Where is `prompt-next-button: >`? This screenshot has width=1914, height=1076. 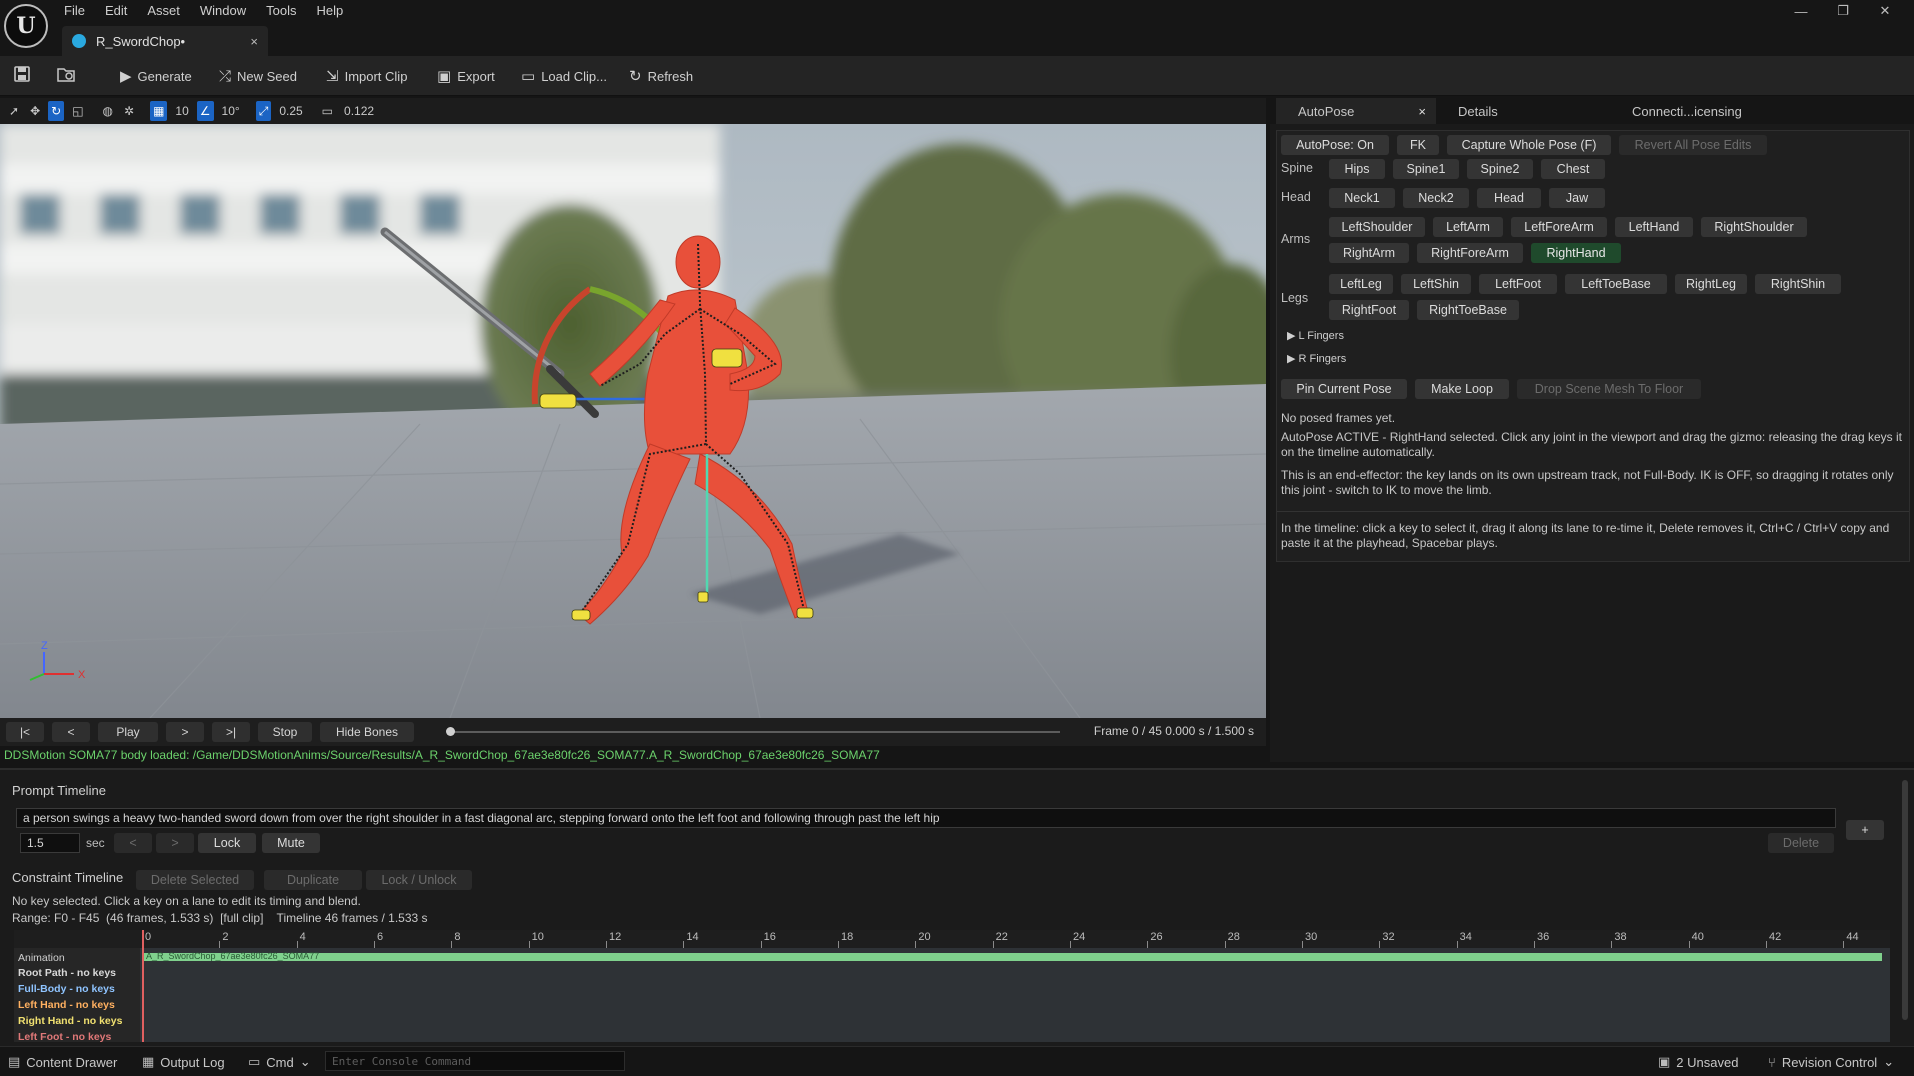
prompt-next-button: > is located at coordinates (175, 843).